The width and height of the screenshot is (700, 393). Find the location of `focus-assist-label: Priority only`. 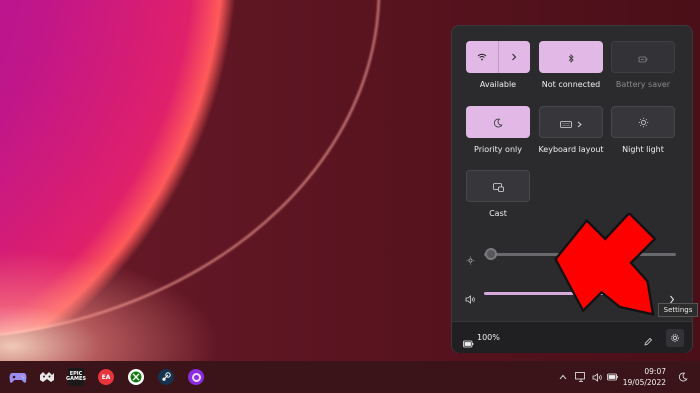

focus-assist-label: Priority only is located at coordinates (498, 149).